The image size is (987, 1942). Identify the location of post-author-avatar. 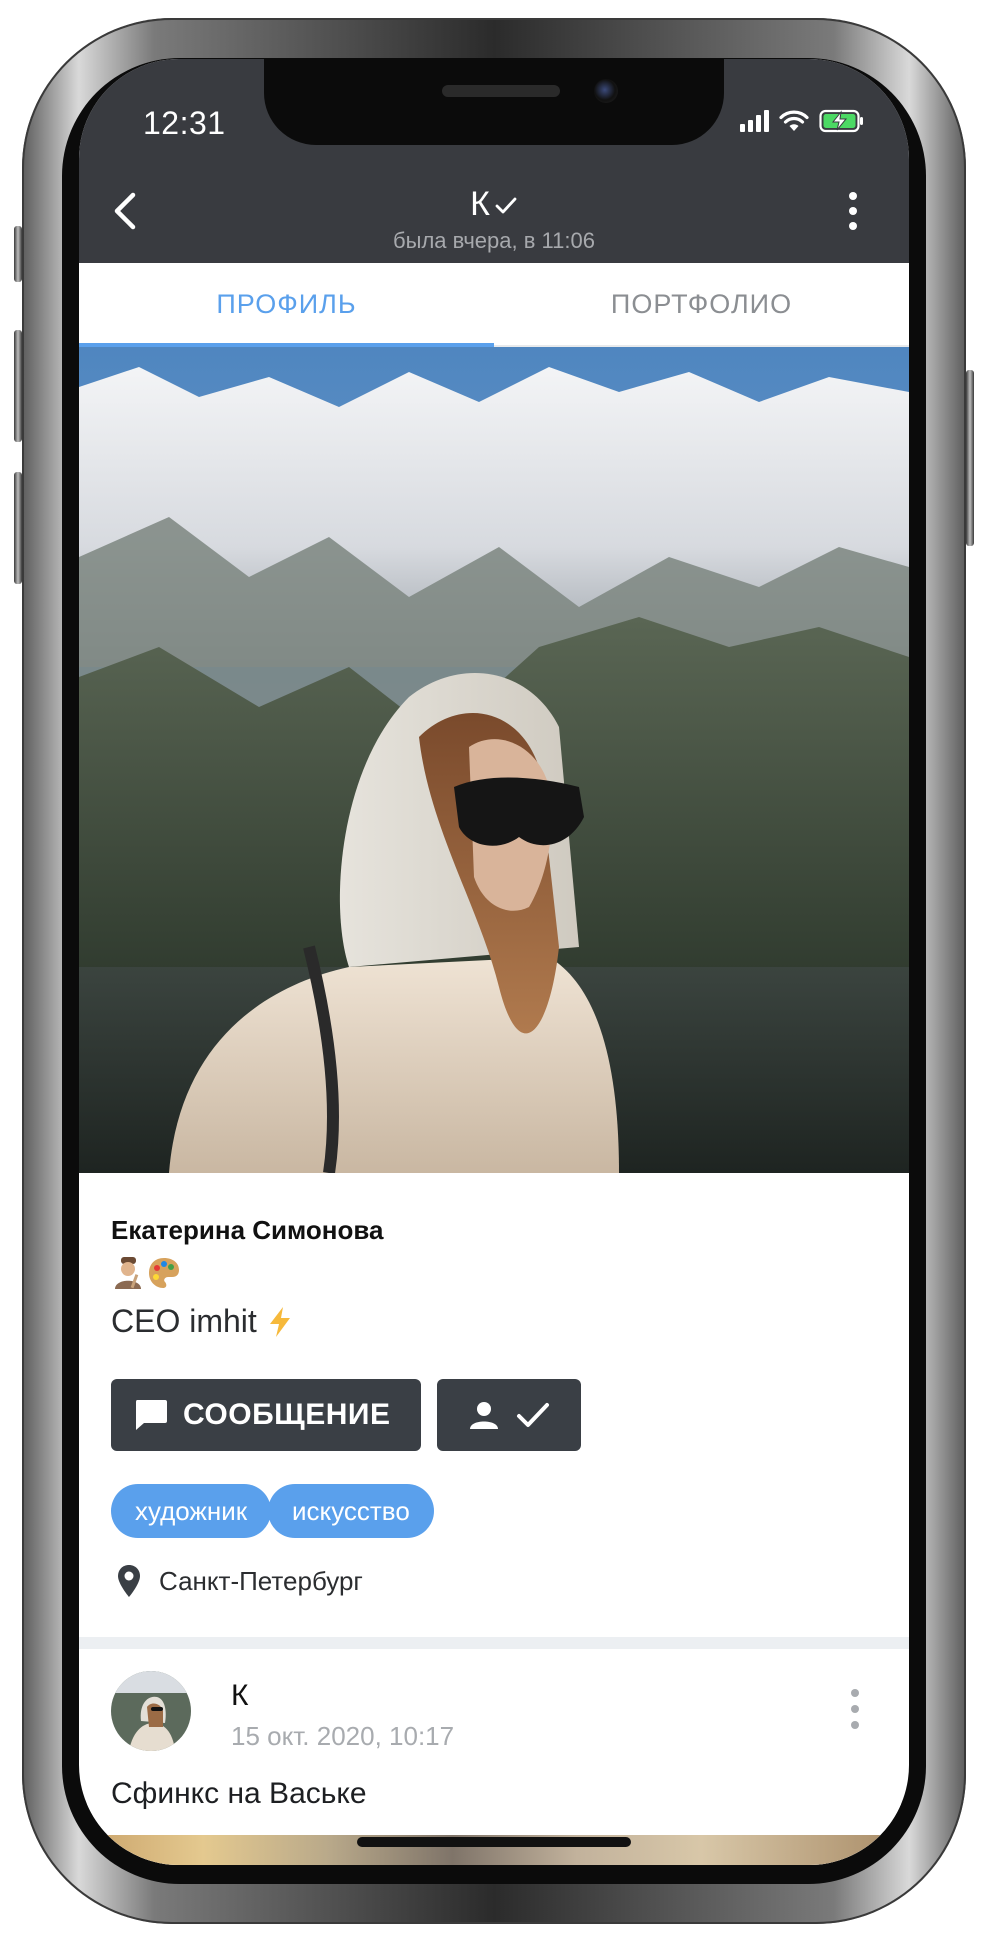
(151, 1711).